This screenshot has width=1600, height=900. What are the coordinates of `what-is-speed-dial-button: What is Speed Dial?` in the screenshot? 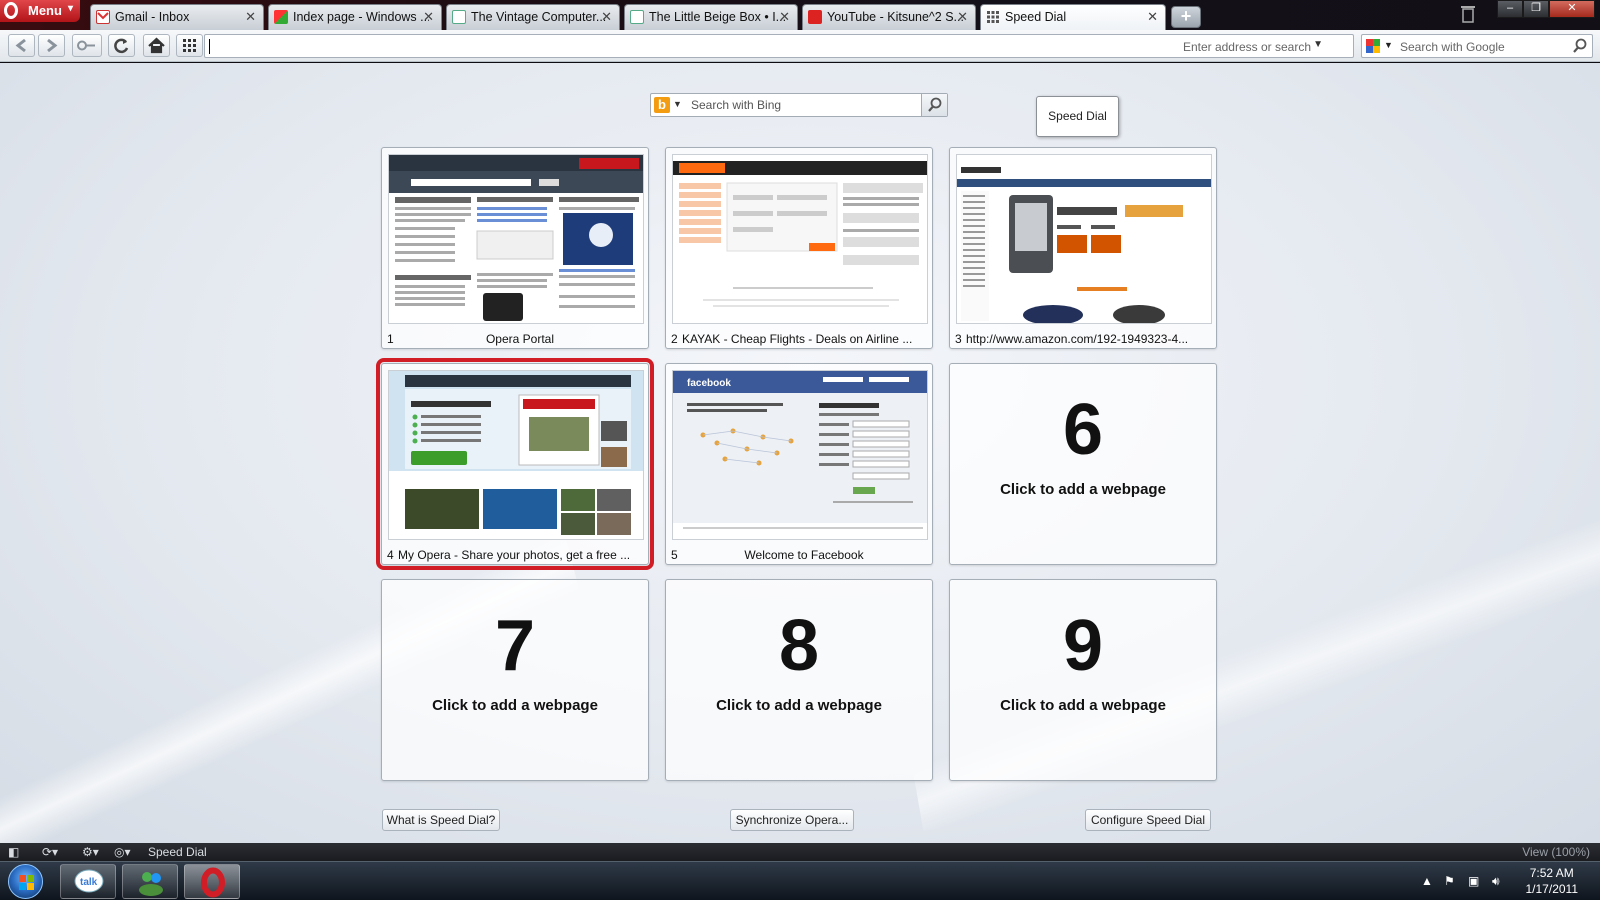 It's located at (441, 820).